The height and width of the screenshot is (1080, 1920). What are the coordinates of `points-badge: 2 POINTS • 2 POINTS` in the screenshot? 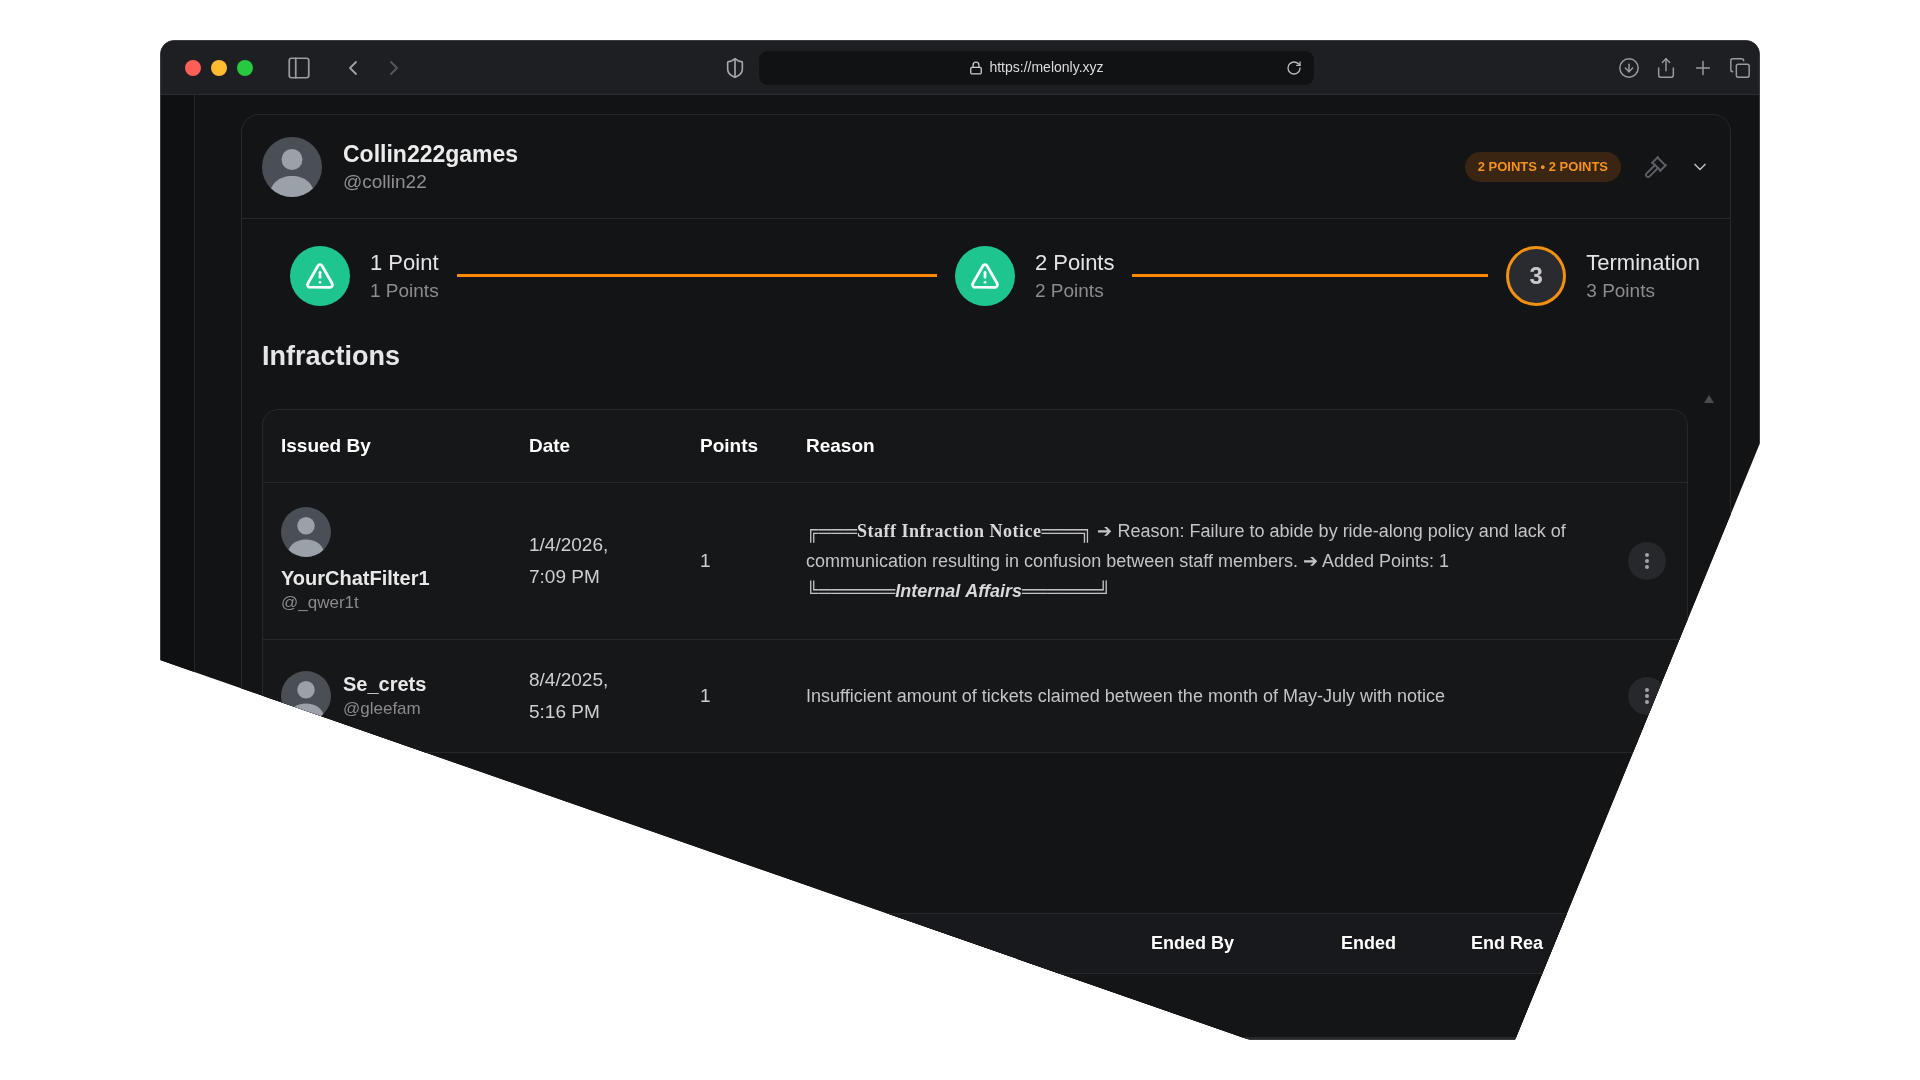 It's located at (1542, 166).